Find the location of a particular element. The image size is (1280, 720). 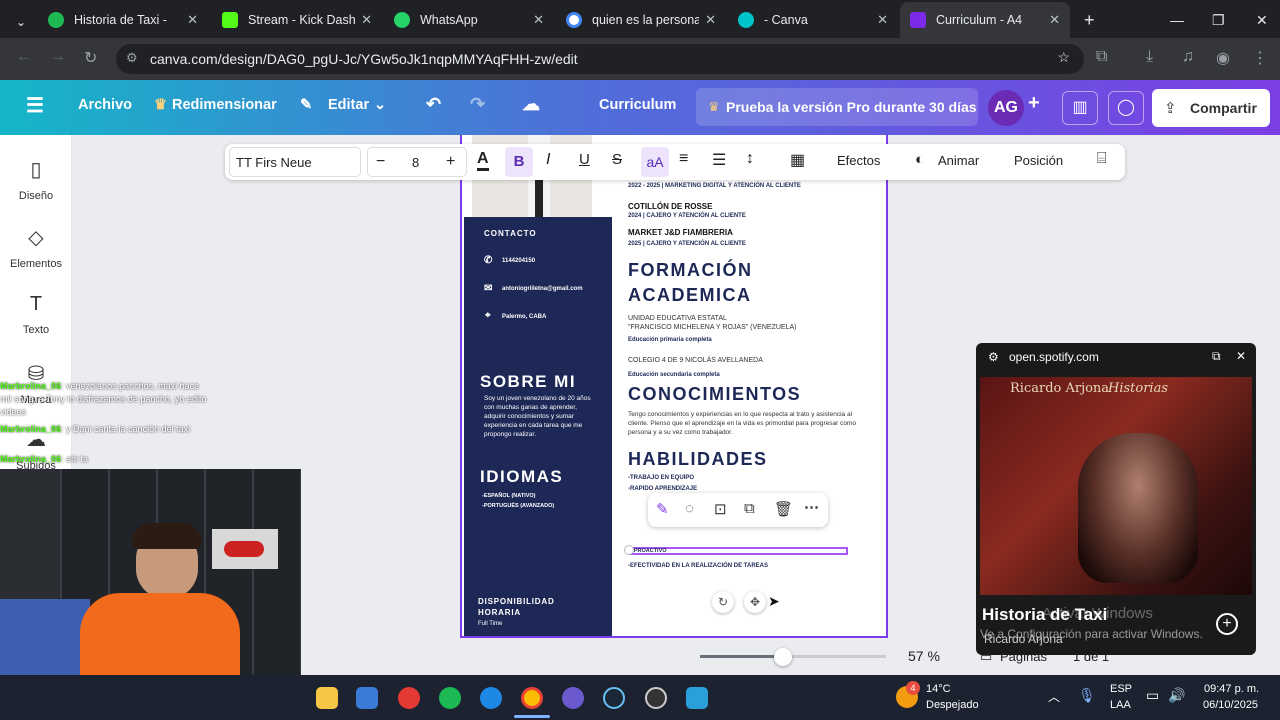

magic-edit-icon: ✎ is located at coordinates (662, 509).